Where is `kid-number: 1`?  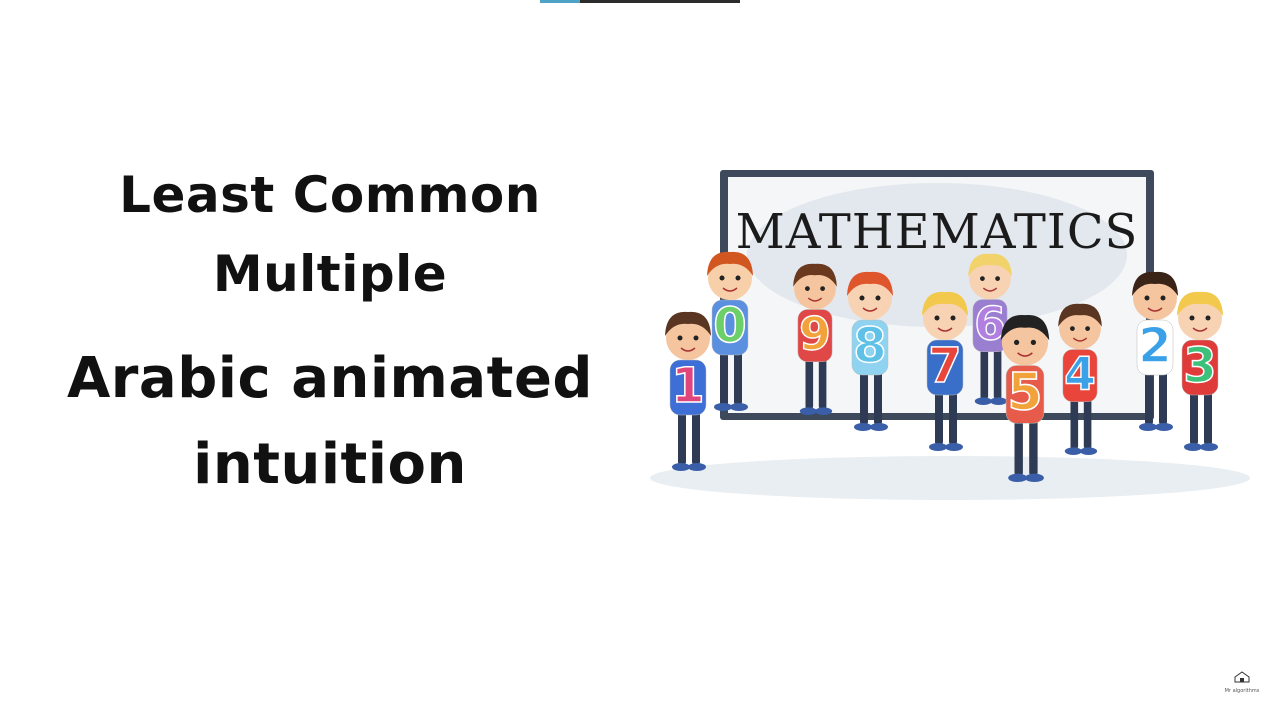
kid-number: 1 is located at coordinates (687, 386).